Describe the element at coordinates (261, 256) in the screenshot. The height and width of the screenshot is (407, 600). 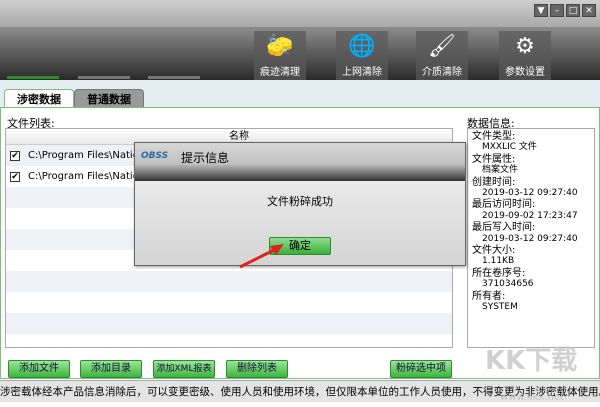
I see `red-arrow-annotation` at that location.